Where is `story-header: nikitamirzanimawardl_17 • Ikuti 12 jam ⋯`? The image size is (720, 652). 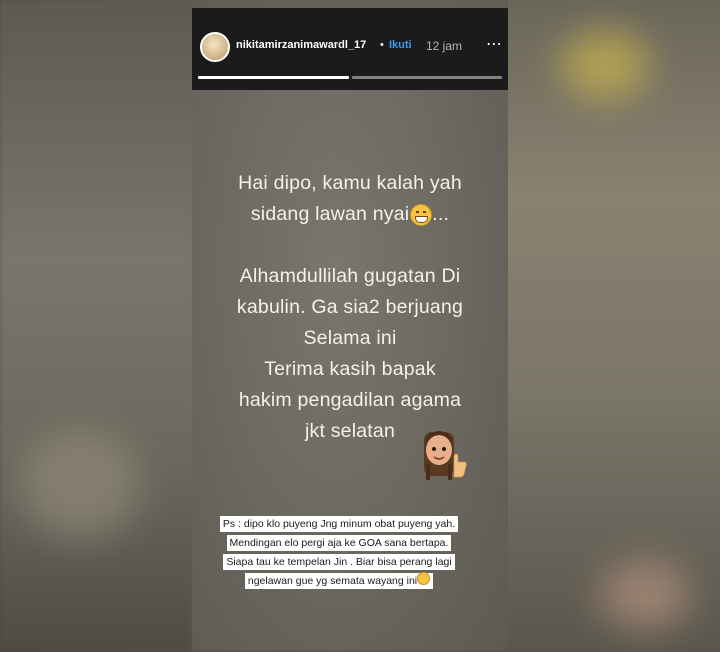
story-header: nikitamirzanimawardl_17 • Ikuti 12 jam ⋯ is located at coordinates (350, 49).